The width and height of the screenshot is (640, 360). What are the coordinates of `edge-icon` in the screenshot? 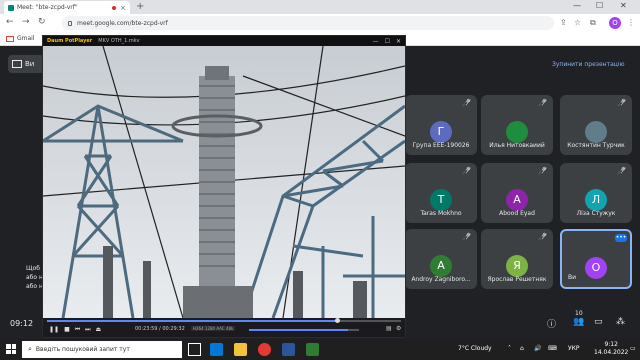 It's located at (216, 349).